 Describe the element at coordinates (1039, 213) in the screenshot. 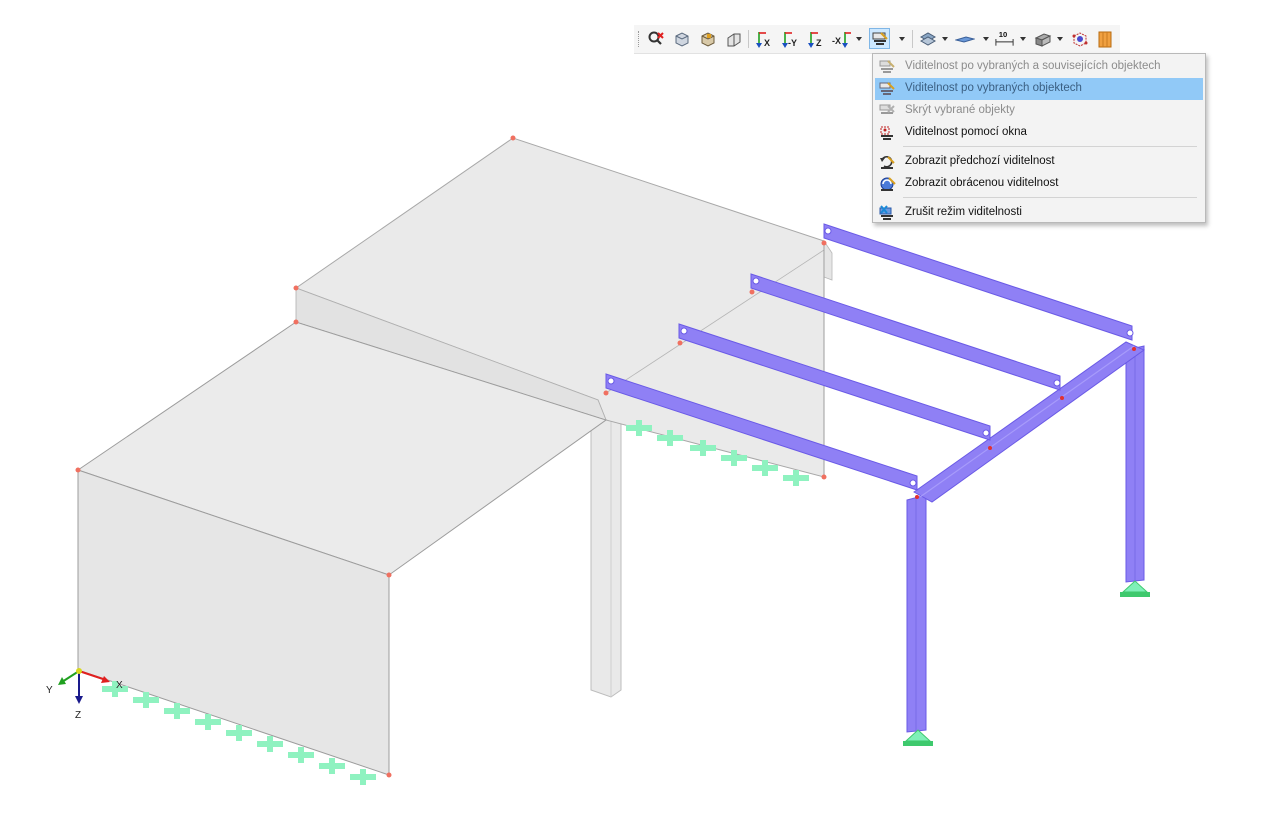

I see `menu-item-cancel-visibility: Zrušit režim viditelnosti` at that location.